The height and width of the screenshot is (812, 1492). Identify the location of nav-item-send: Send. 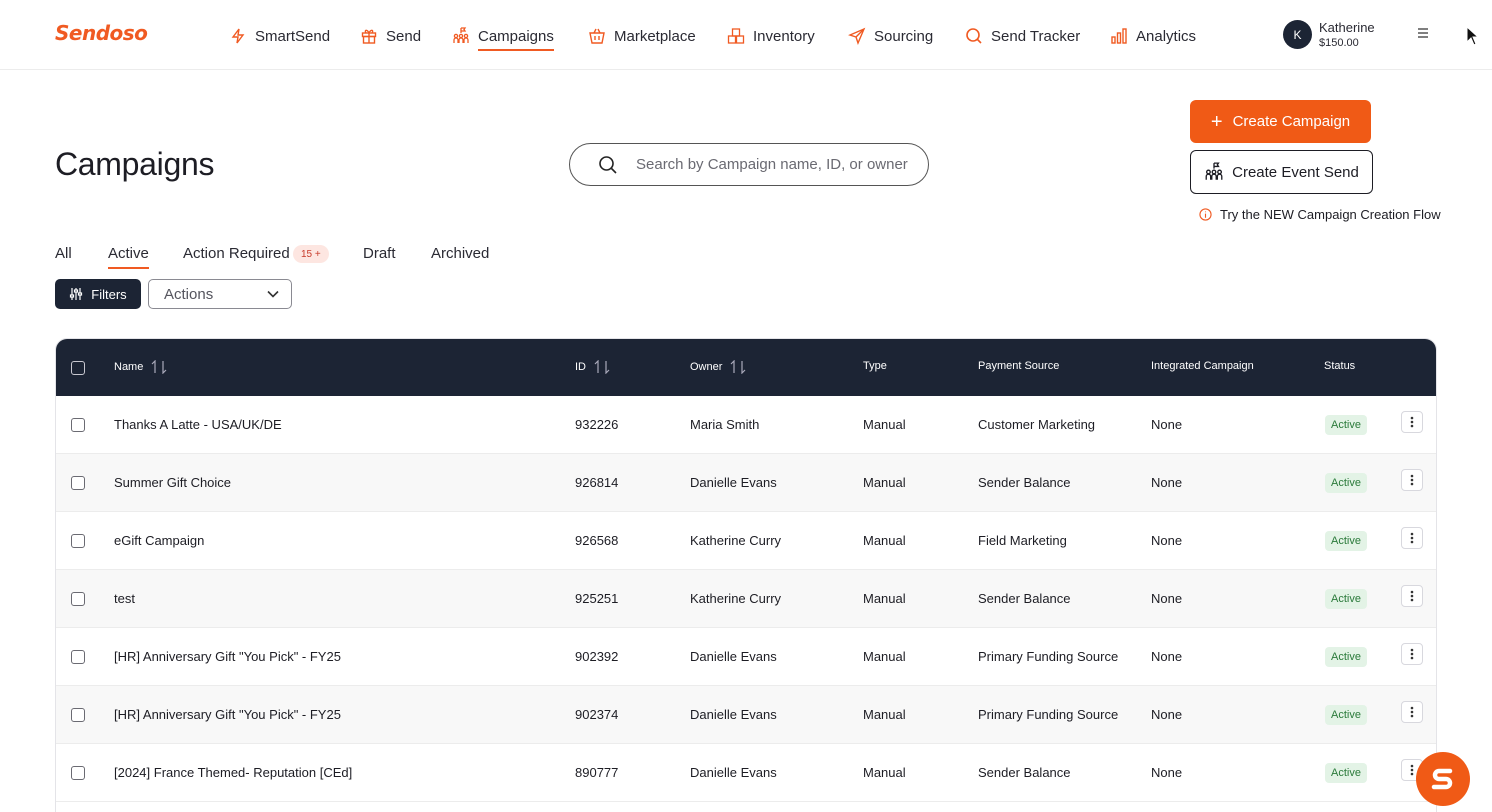
(390, 36).